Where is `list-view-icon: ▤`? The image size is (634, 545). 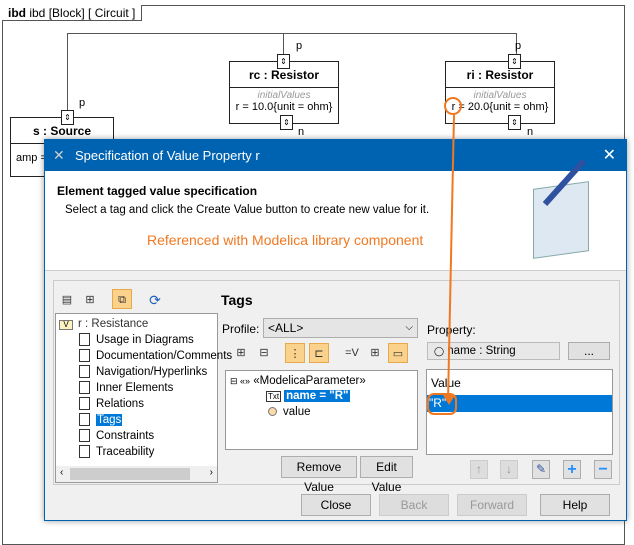
list-view-icon: ▤ is located at coordinates (67, 300).